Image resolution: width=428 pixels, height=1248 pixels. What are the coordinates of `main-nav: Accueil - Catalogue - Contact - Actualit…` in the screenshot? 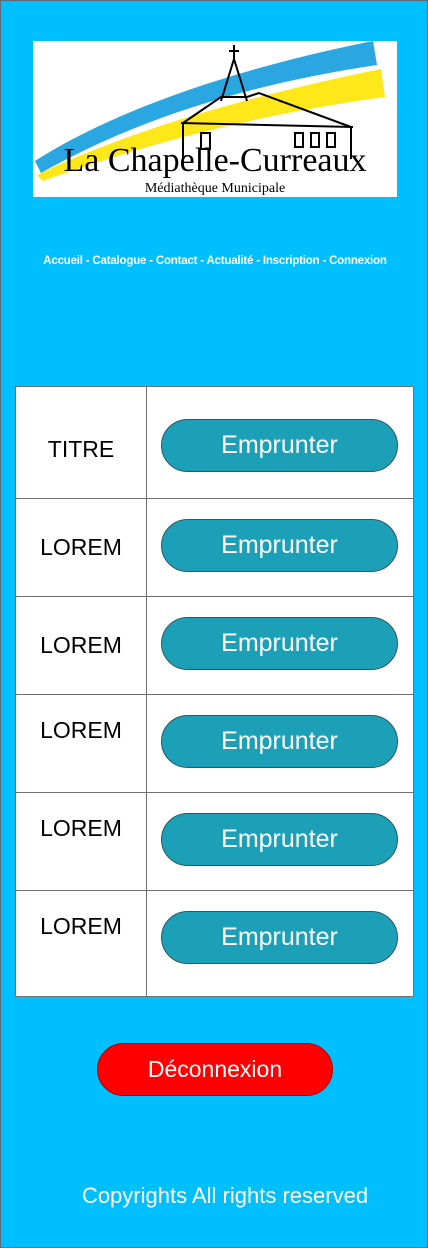 It's located at (214, 261).